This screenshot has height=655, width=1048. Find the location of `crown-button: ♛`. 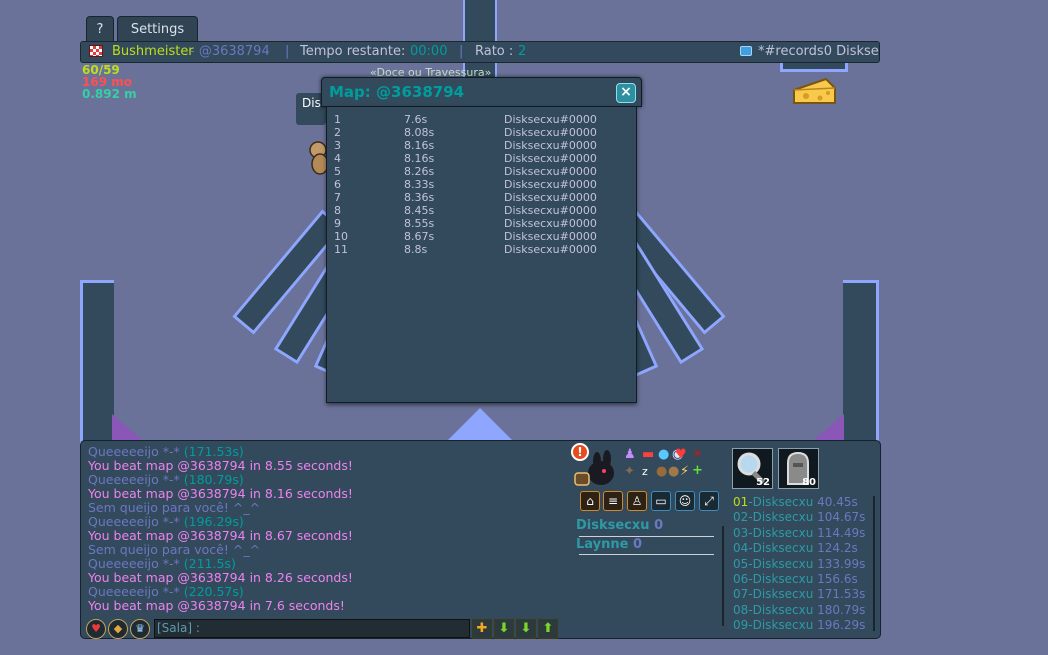

crown-button: ♛ is located at coordinates (140, 629).